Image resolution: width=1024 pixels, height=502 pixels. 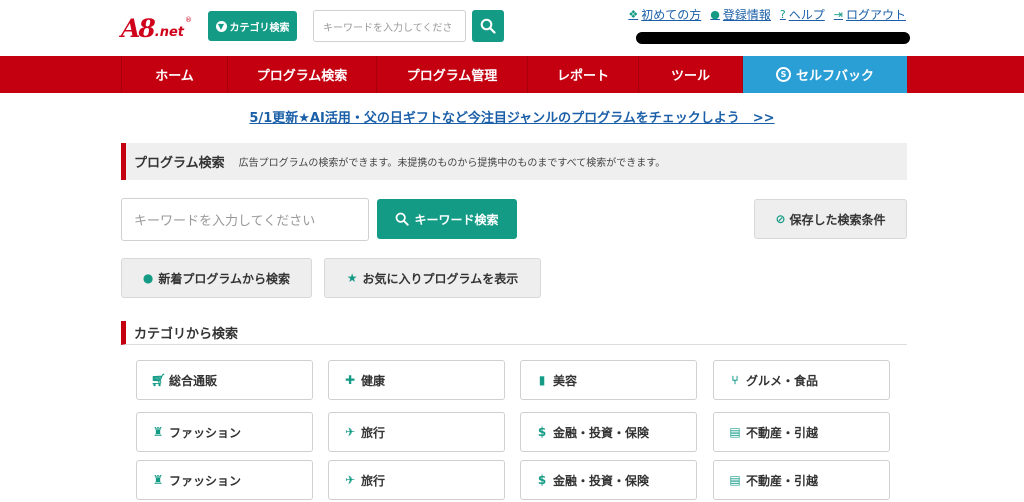 I want to click on category-search-heading: カテゴリから検索, so click(x=514, y=333).